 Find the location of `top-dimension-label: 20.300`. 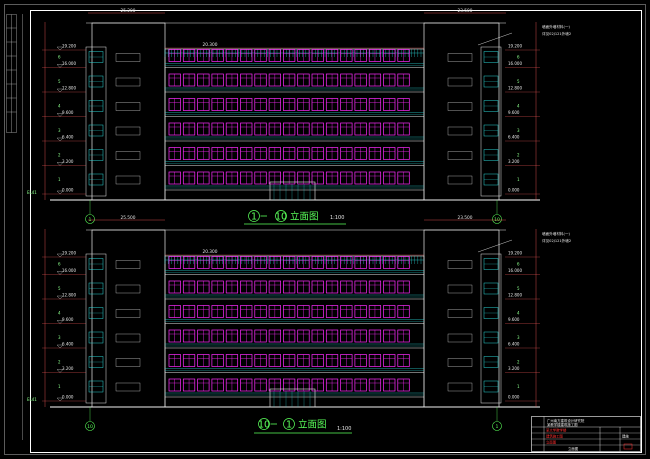

top-dimension-label: 20.300 is located at coordinates (209, 45).